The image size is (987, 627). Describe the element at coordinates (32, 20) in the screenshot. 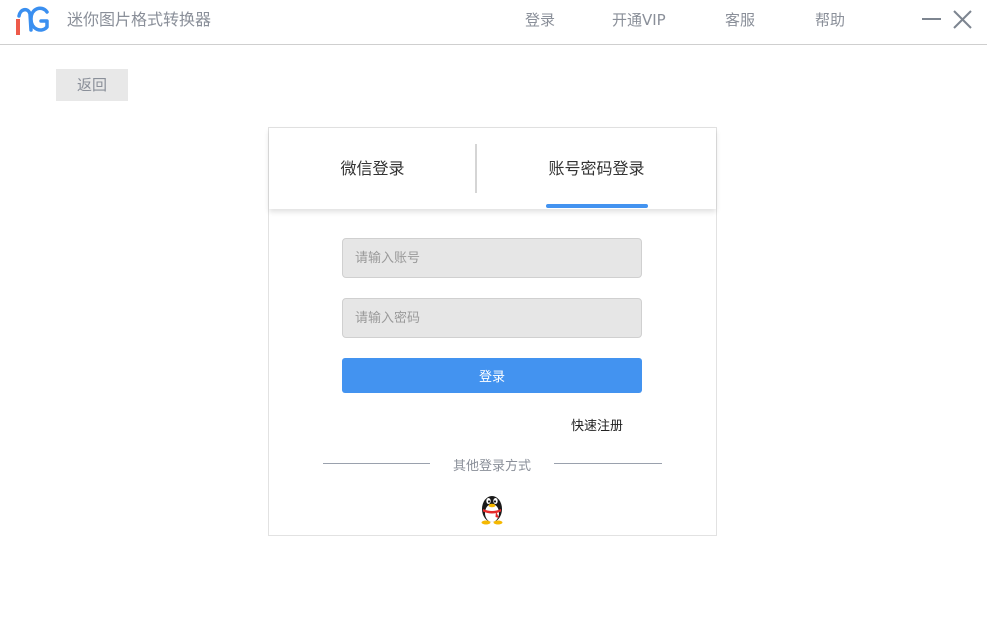

I see `app-logo-icon` at that location.